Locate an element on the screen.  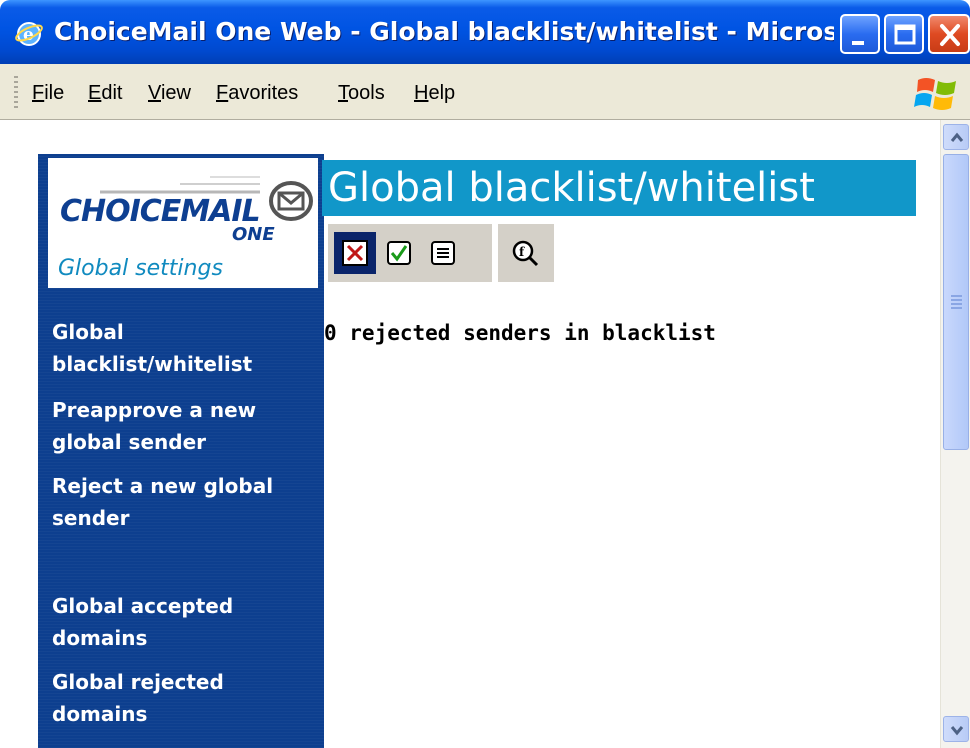
close-button is located at coordinates (949, 34).